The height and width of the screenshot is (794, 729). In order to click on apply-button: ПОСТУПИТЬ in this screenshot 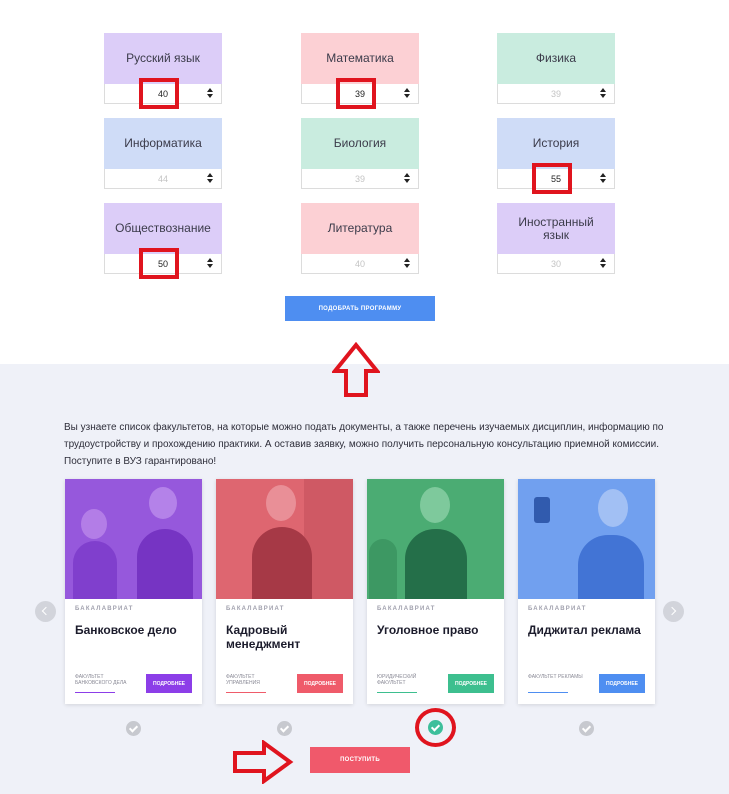, I will do `click(360, 760)`.